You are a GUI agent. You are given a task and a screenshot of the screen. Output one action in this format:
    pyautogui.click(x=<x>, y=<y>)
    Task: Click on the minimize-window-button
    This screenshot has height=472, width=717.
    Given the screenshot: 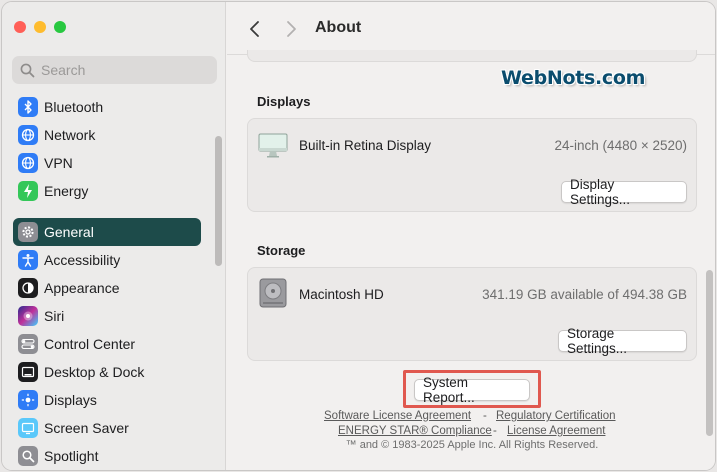 What is the action you would take?
    pyautogui.click(x=40, y=27)
    